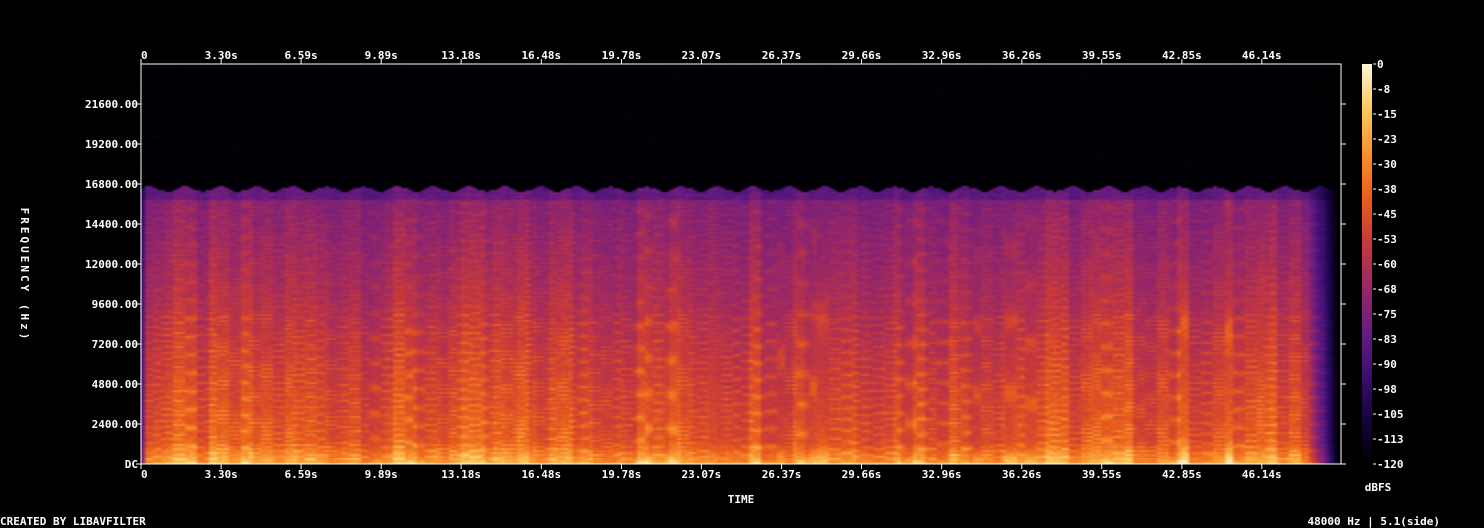  I want to click on time-tick-label-top: 9.89s, so click(381, 55).